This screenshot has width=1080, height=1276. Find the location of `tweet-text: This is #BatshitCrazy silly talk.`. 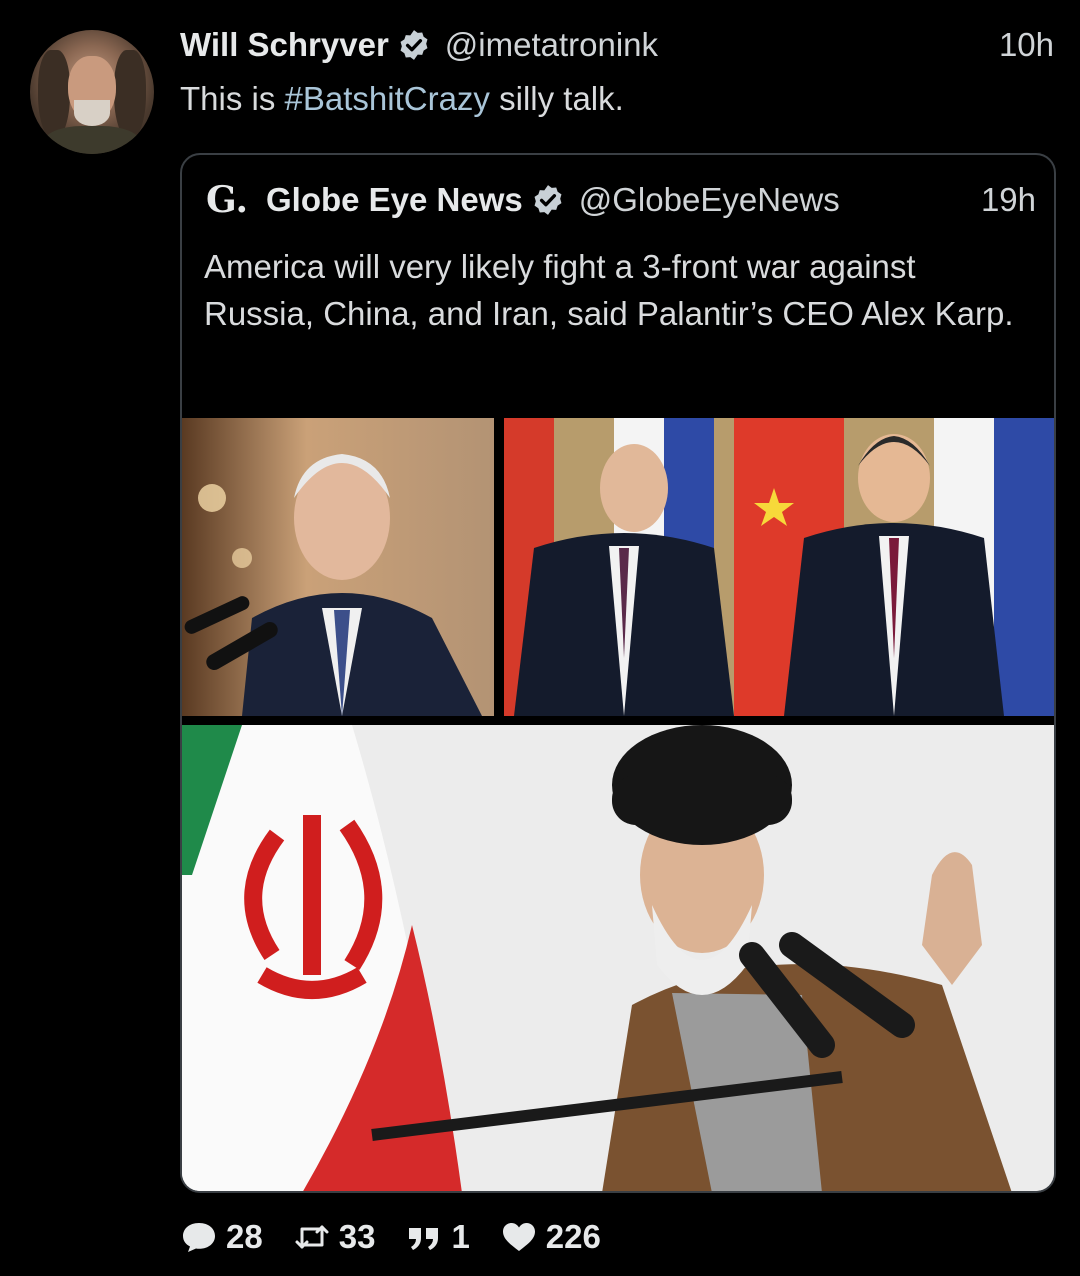

tweet-text: This is #BatshitCrazy silly talk. is located at coordinates (402, 99).